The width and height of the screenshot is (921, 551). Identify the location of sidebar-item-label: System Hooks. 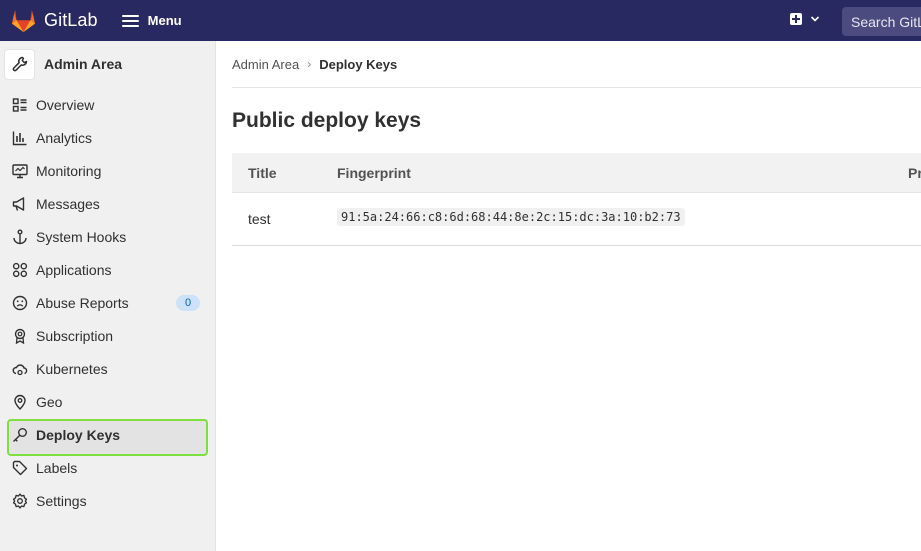
(81, 236).